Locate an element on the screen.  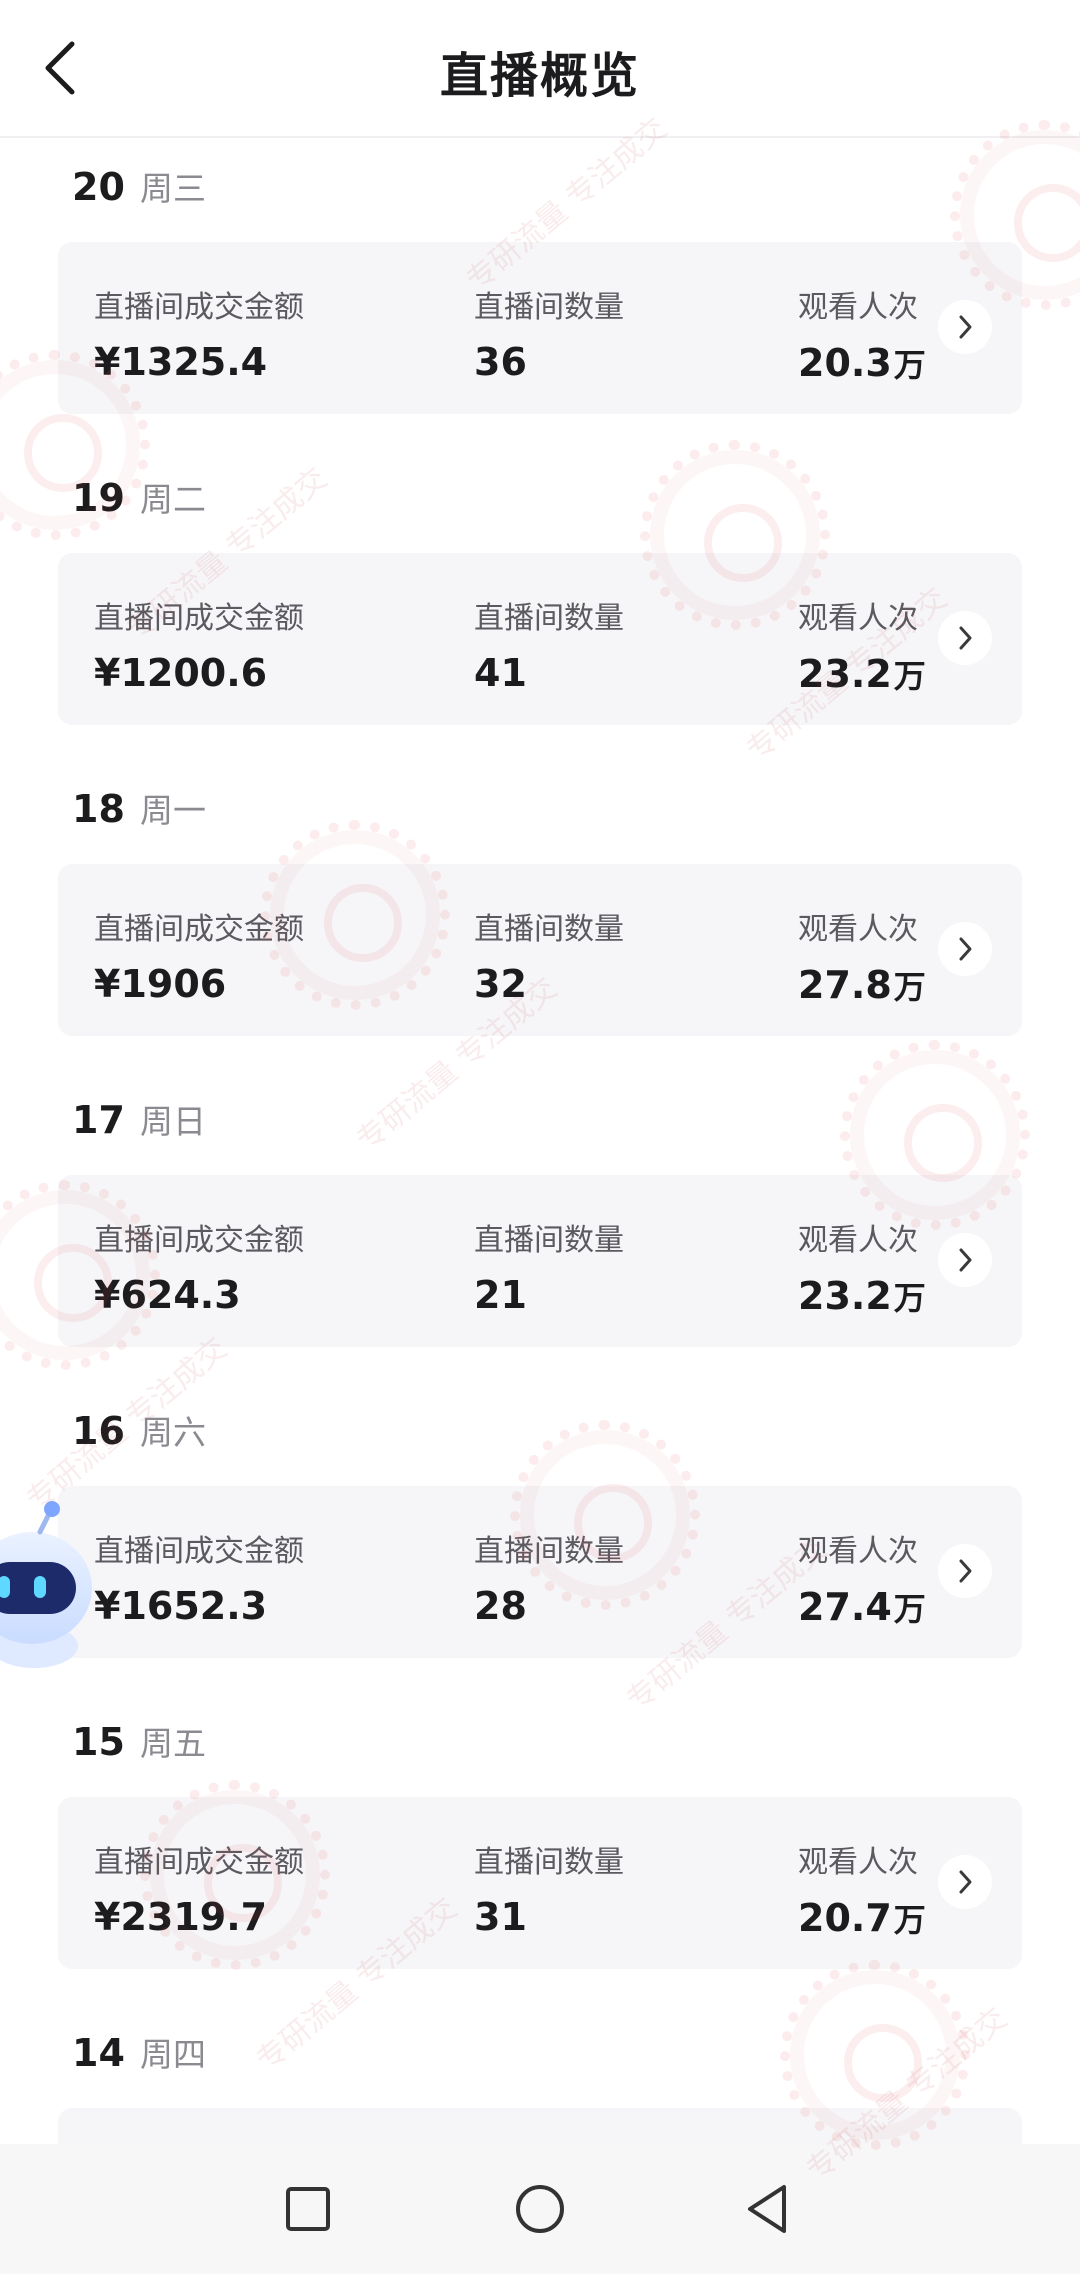
views-number: 27.4 is located at coordinates (845, 1607).